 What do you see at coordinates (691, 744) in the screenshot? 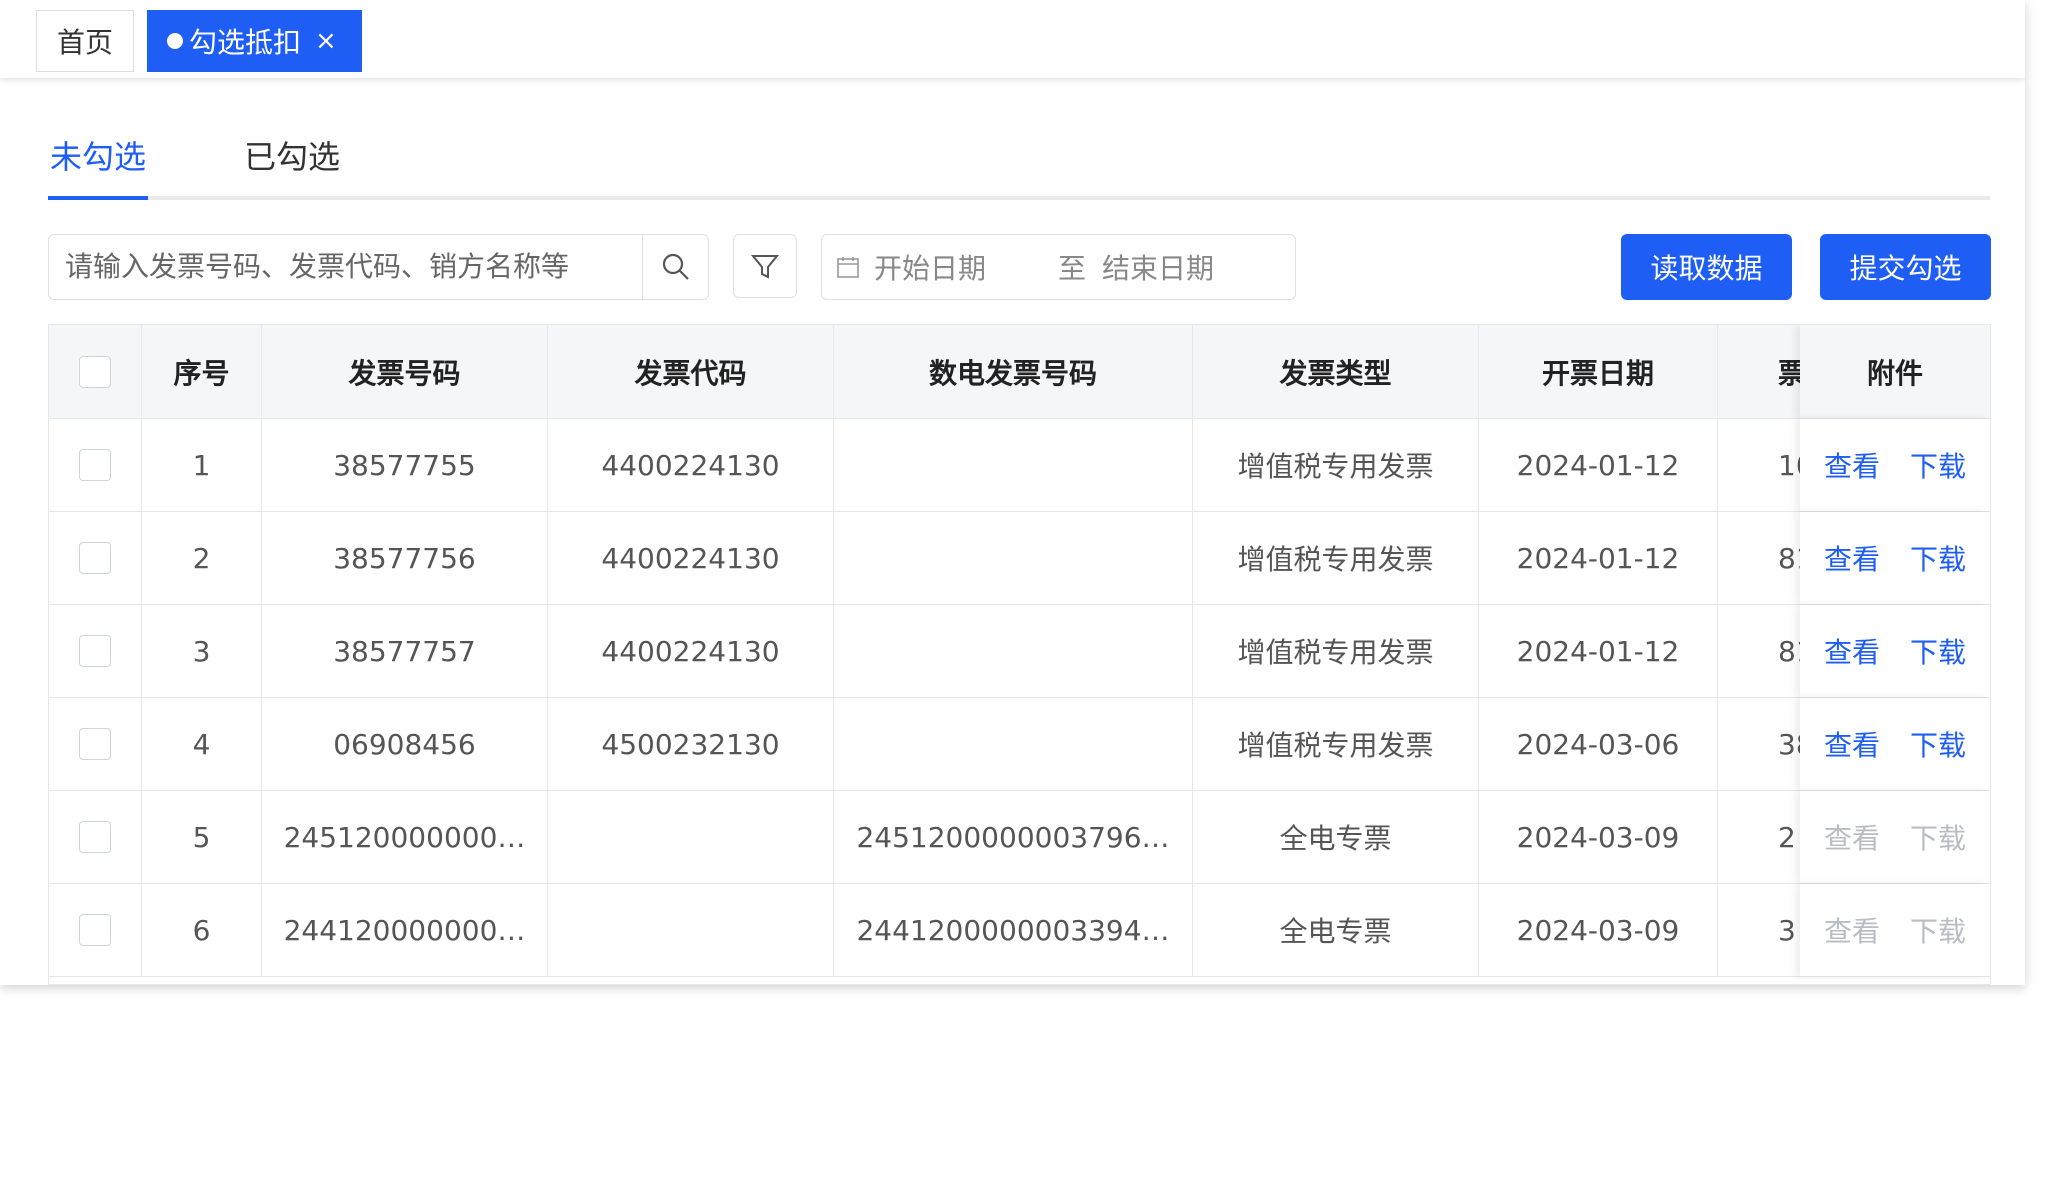
I see `cell-invoice-code: 4500232130` at bounding box center [691, 744].